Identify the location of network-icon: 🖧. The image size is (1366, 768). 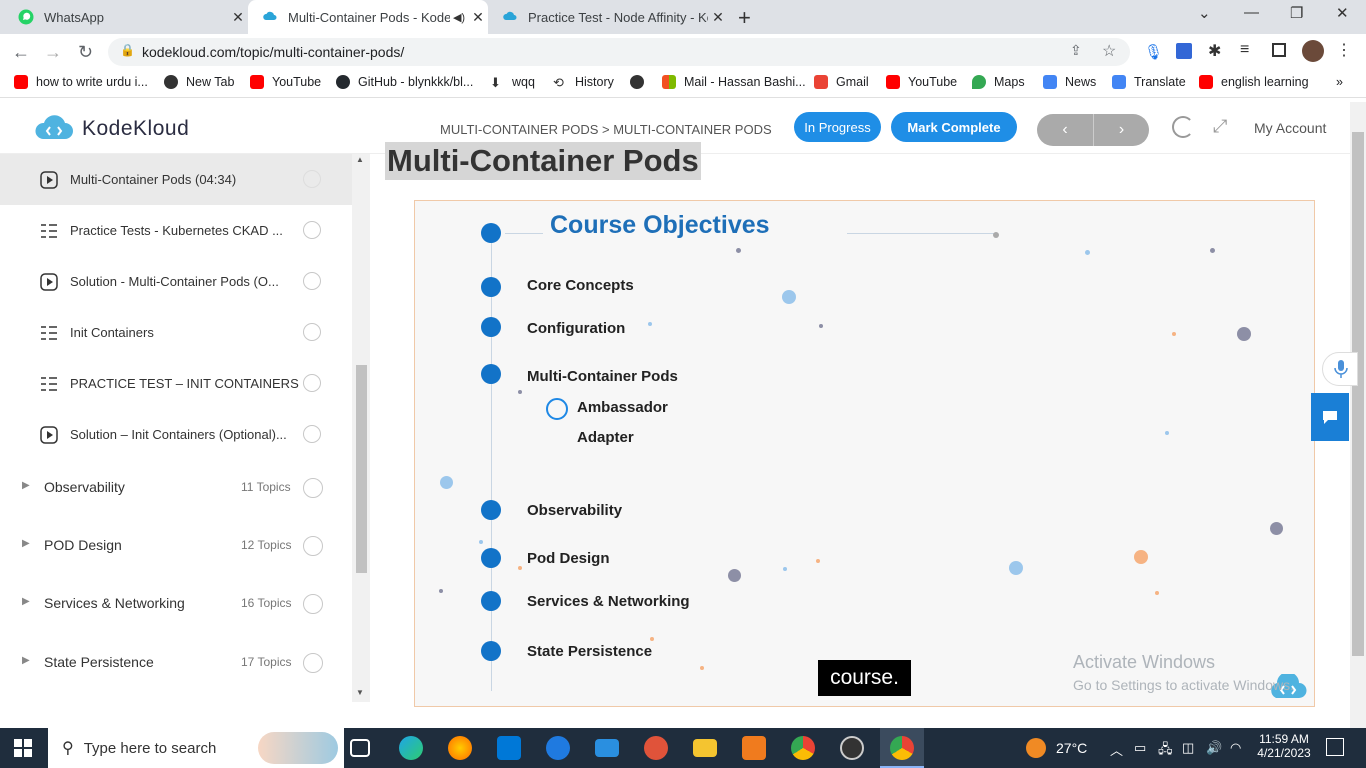
(1165, 751).